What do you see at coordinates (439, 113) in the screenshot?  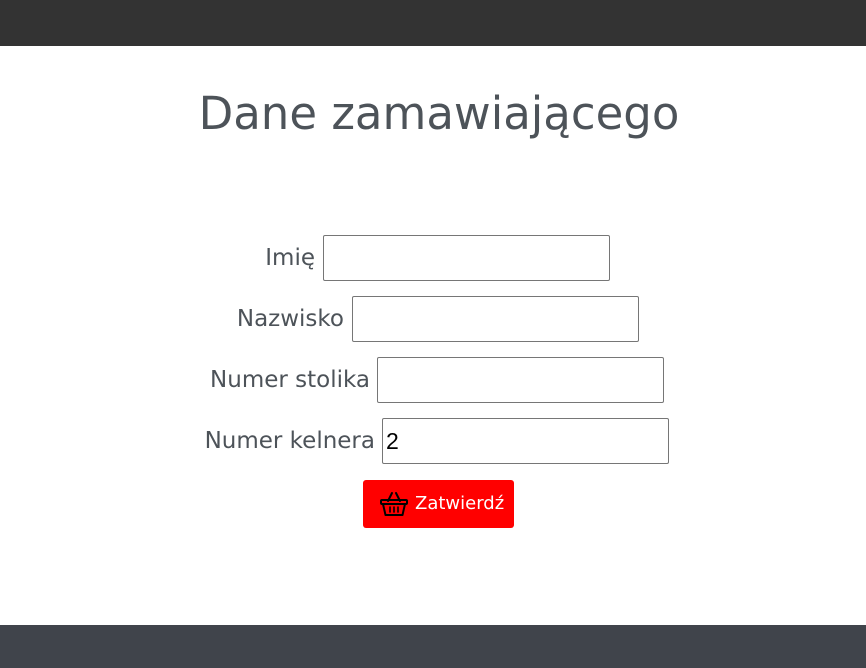 I see `page-title: Dane zamawiającego` at bounding box center [439, 113].